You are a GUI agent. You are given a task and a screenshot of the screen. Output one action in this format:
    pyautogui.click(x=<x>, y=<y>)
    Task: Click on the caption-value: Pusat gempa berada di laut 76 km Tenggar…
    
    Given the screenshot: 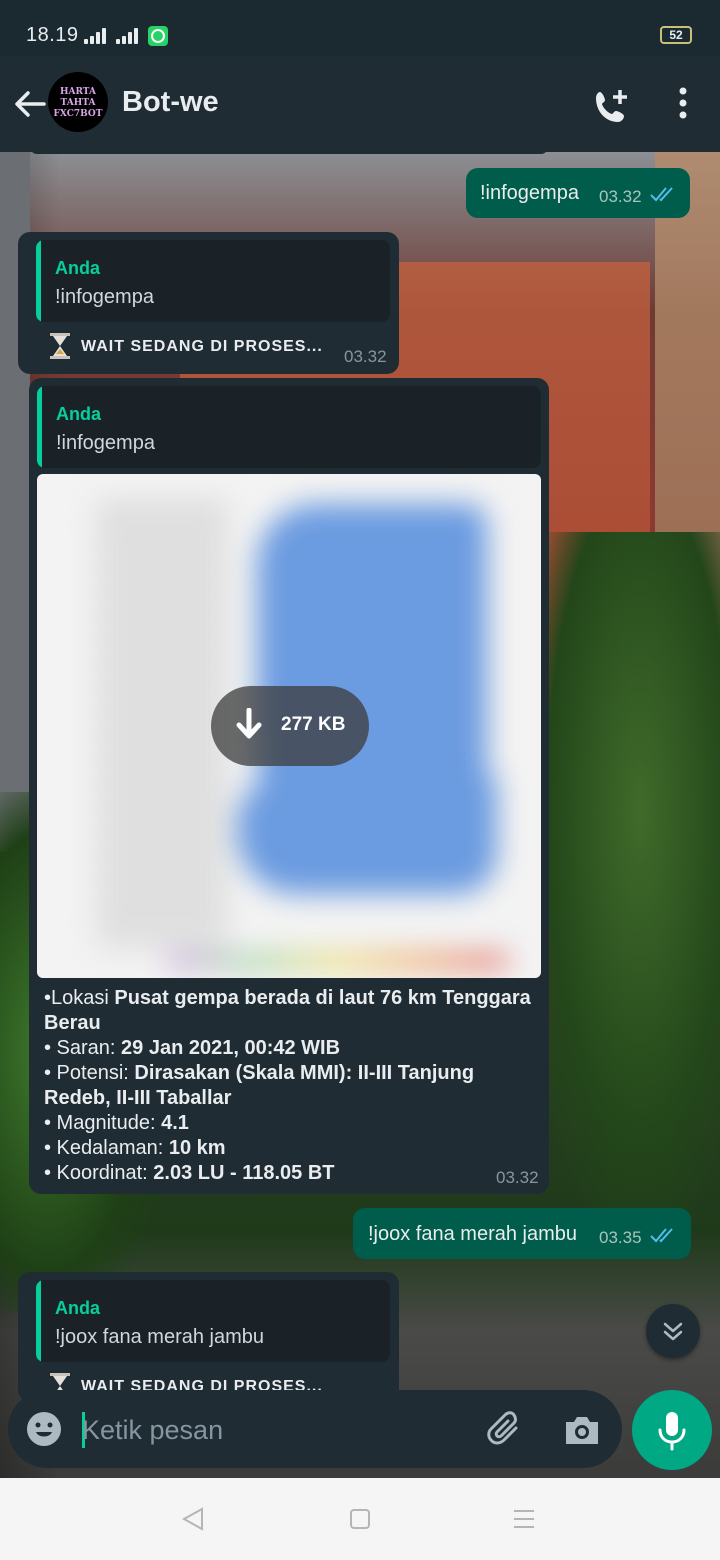 What is the action you would take?
    pyautogui.click(x=287, y=1010)
    